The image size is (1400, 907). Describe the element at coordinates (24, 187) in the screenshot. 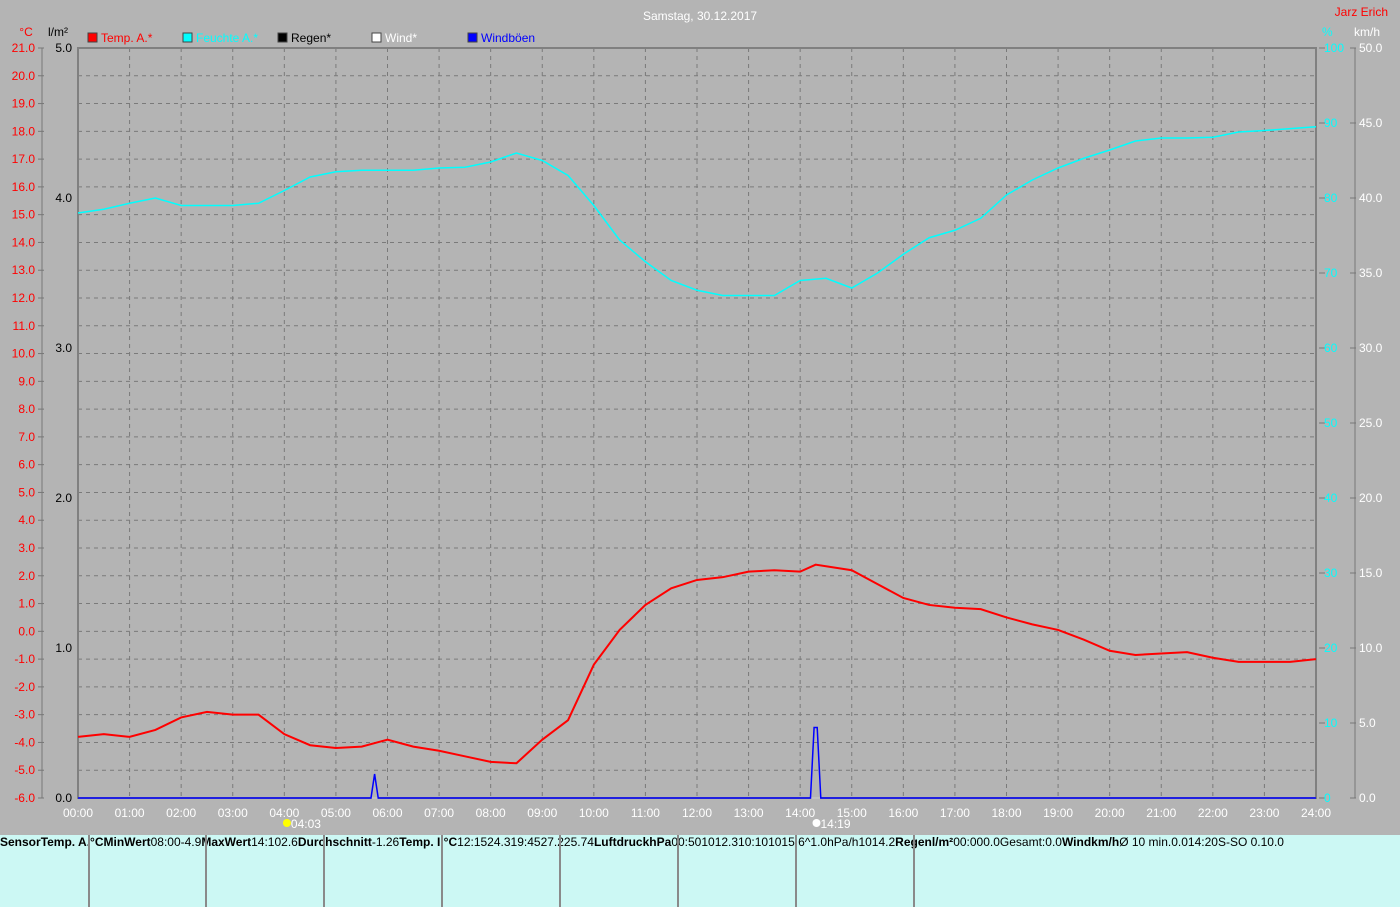

I see `temp-tick-label: 16.0` at that location.